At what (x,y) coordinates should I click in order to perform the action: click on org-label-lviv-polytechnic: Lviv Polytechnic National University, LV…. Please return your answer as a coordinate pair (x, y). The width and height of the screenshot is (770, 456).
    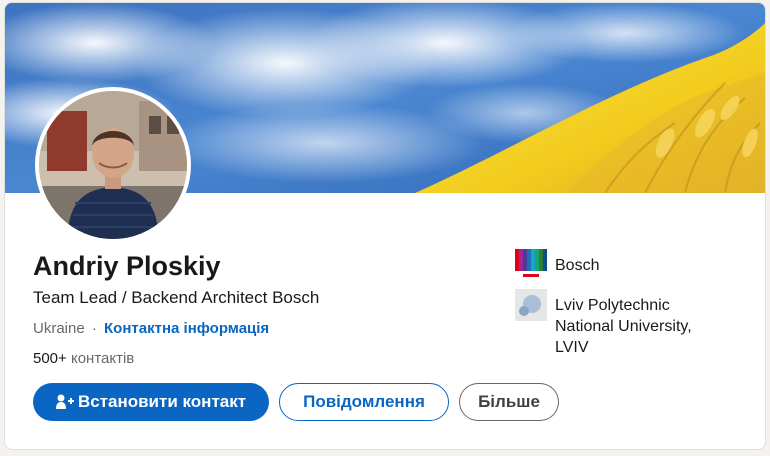
    Looking at the image, I should click on (623, 326).